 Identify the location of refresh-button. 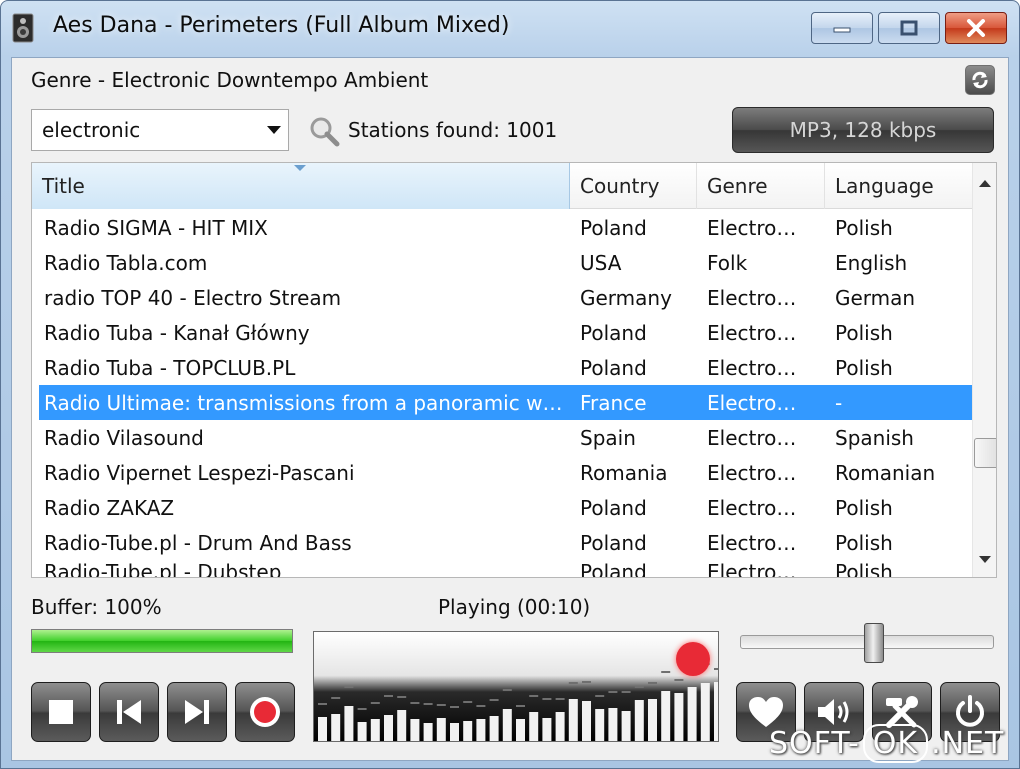
(980, 80).